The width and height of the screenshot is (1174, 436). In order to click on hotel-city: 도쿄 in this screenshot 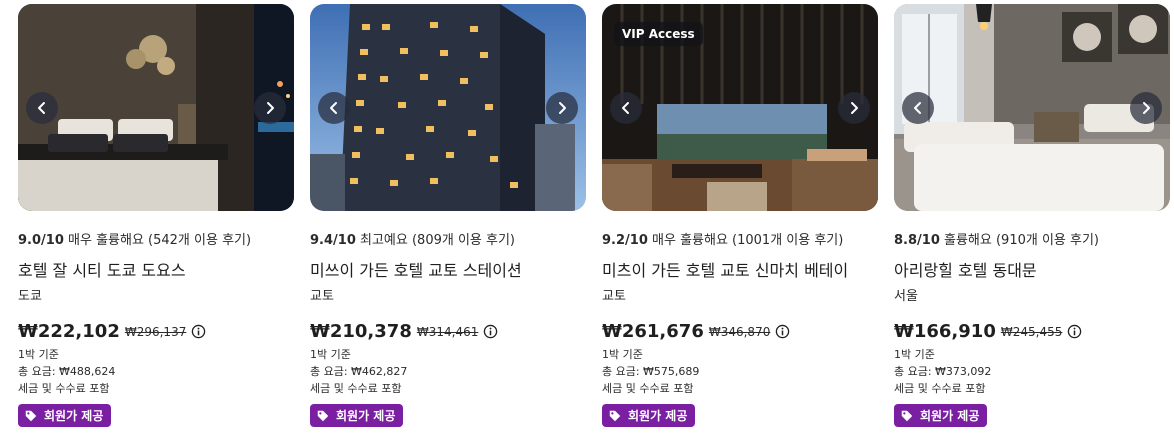, I will do `click(30, 296)`.